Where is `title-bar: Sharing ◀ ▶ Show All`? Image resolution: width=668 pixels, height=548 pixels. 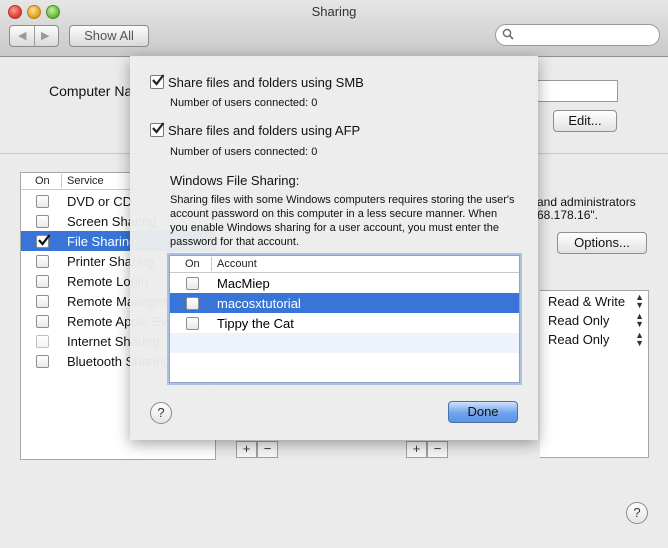 title-bar: Sharing ◀ ▶ Show All is located at coordinates (334, 28).